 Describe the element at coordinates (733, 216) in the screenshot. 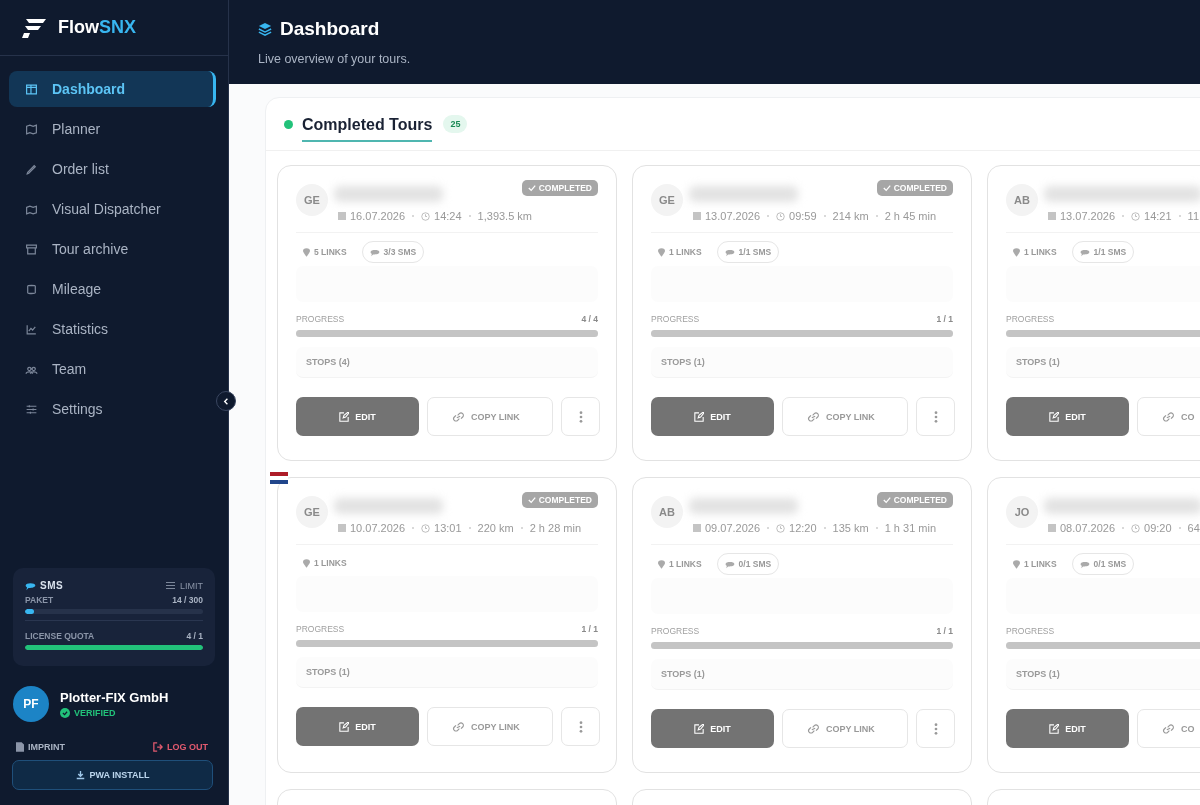

I see `tour-date: 13.07.2026` at that location.